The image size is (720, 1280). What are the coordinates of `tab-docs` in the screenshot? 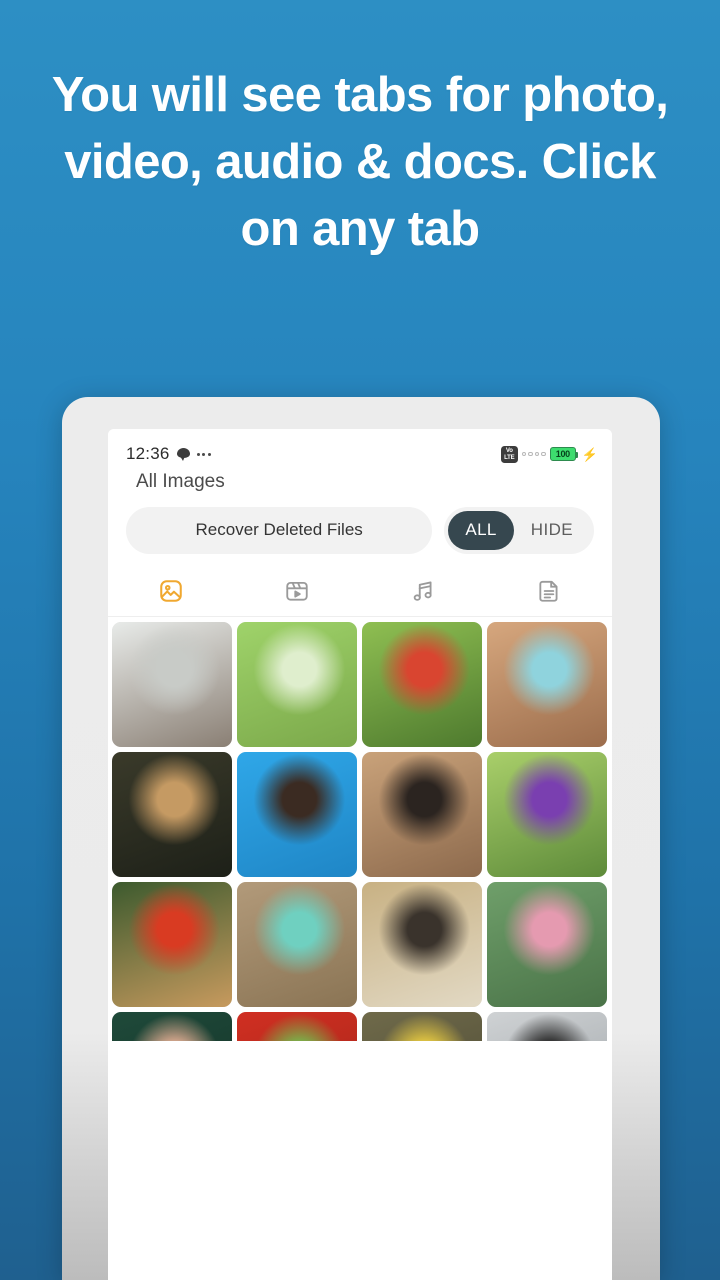 It's located at (549, 590).